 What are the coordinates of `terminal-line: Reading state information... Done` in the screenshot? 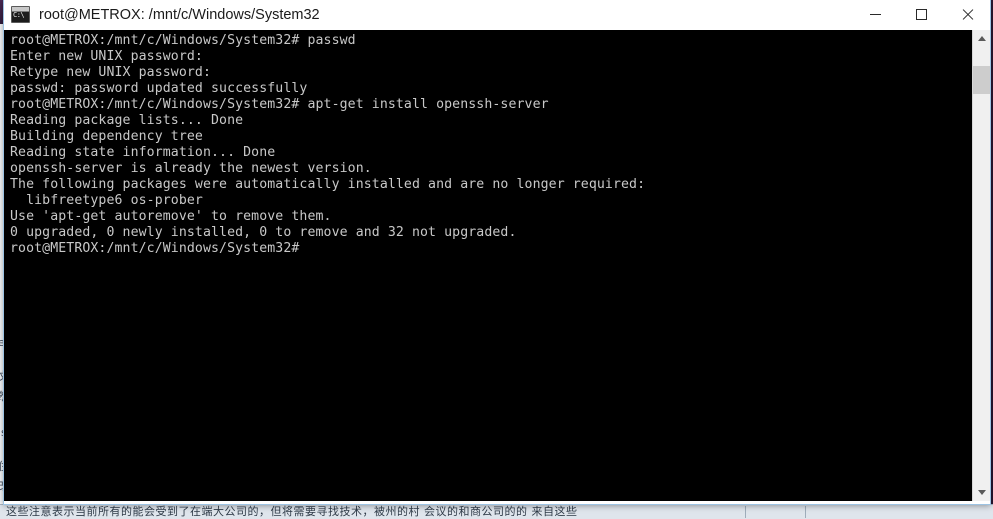 It's located at (143, 152).